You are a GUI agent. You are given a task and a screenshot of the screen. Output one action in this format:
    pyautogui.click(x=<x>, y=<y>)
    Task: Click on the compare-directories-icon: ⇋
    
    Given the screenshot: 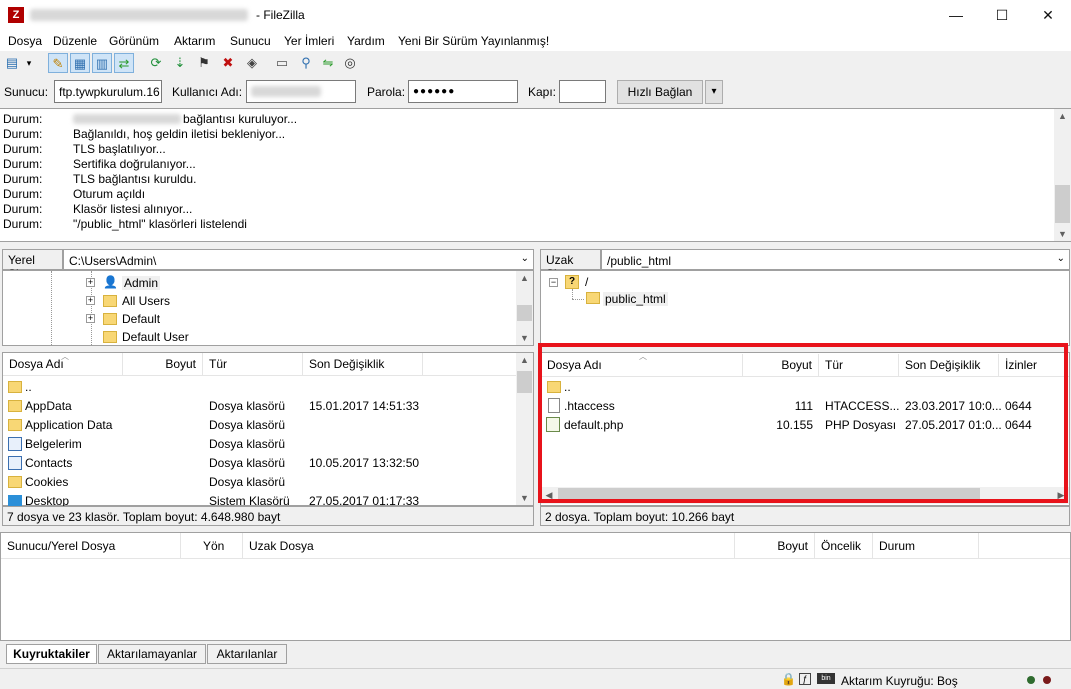 What is the action you would take?
    pyautogui.click(x=328, y=63)
    